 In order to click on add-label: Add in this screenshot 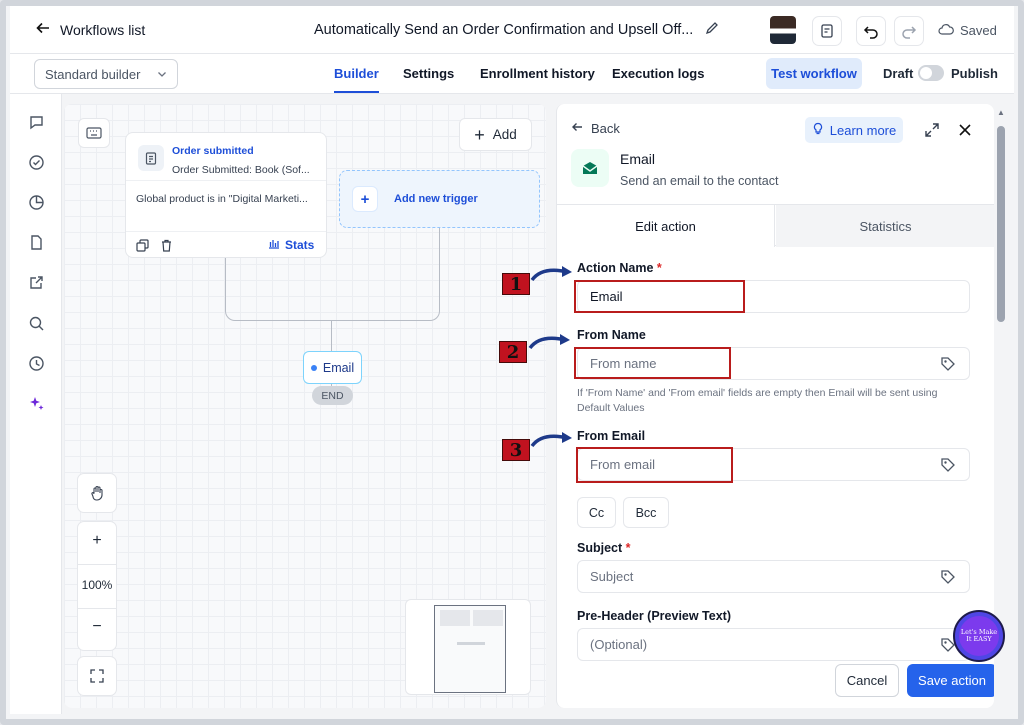, I will do `click(504, 134)`.